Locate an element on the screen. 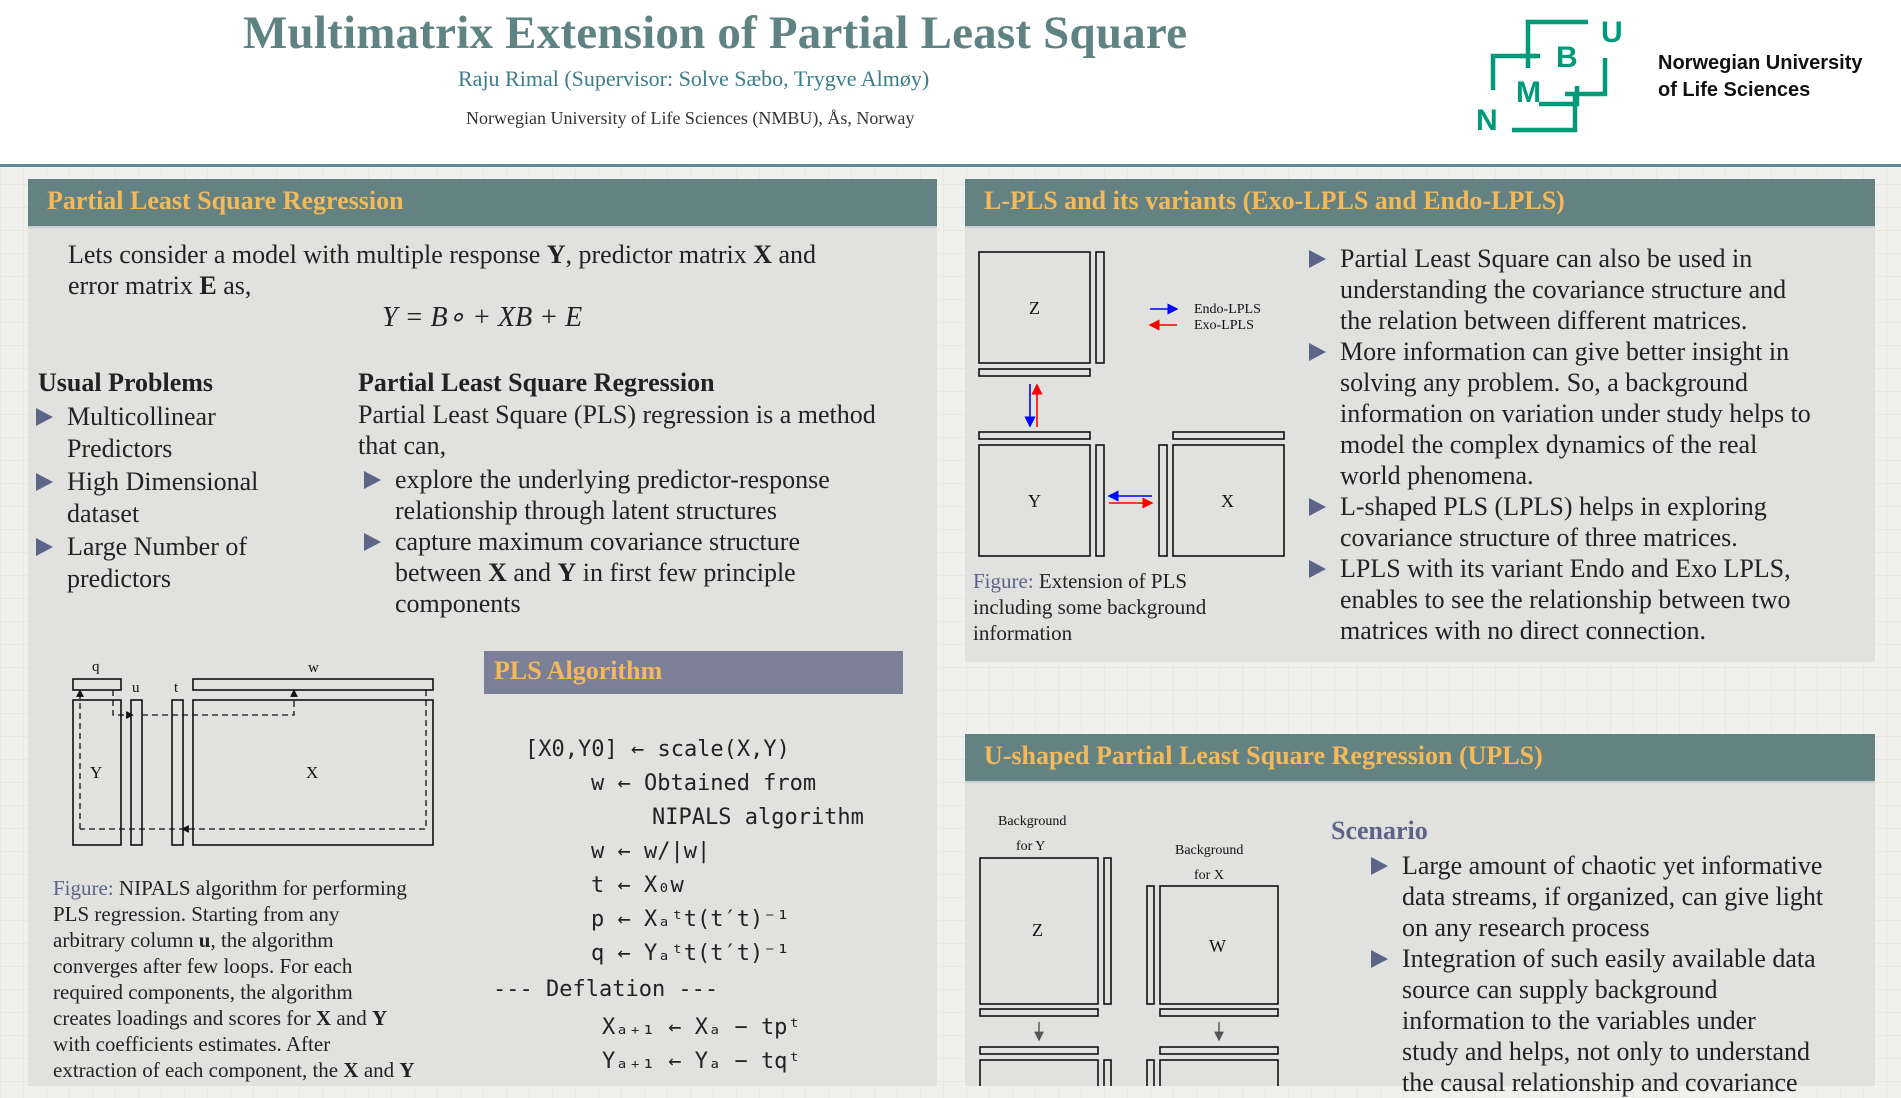 The image size is (1901, 1098). algo-line: t ← X₀w is located at coordinates (637, 885).